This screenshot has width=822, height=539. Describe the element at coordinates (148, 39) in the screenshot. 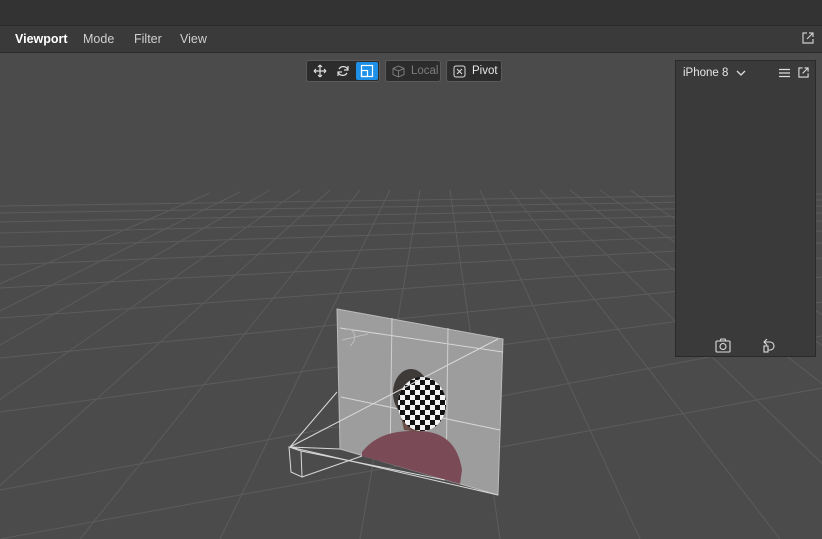

I see `menu-filter: Filter` at that location.